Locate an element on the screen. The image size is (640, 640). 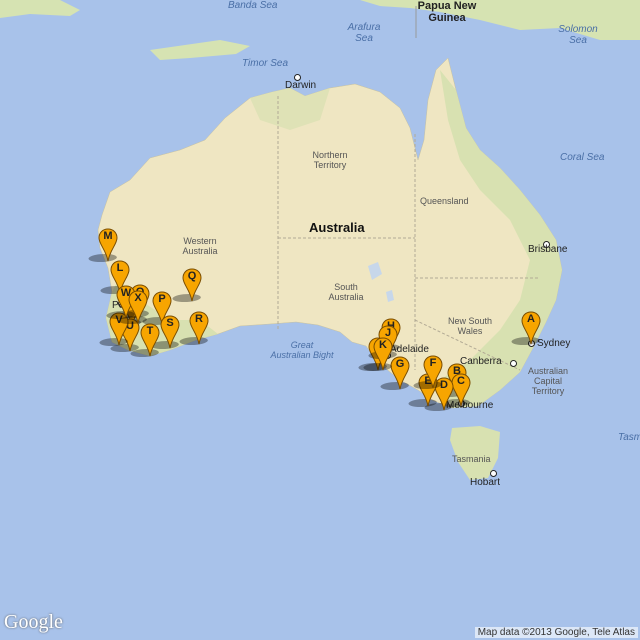
arafura-sea-label: Arafura Sea is located at coordinates (364, 33).